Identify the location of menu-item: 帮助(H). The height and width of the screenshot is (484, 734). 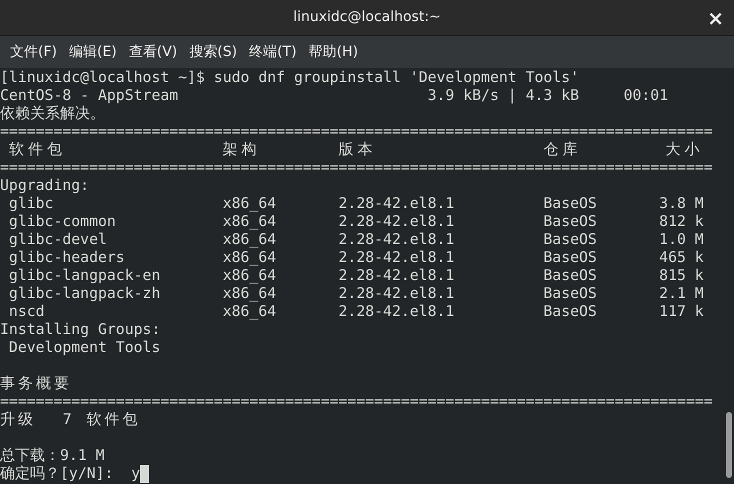
(333, 52).